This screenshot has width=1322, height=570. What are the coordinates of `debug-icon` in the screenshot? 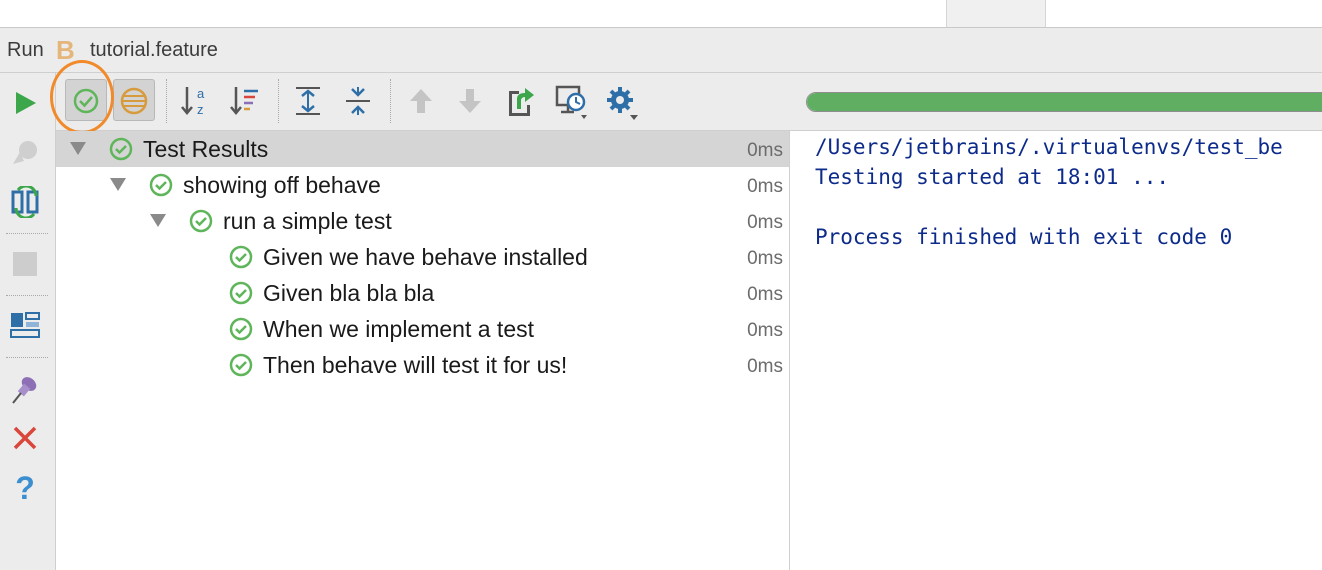 It's located at (25, 152).